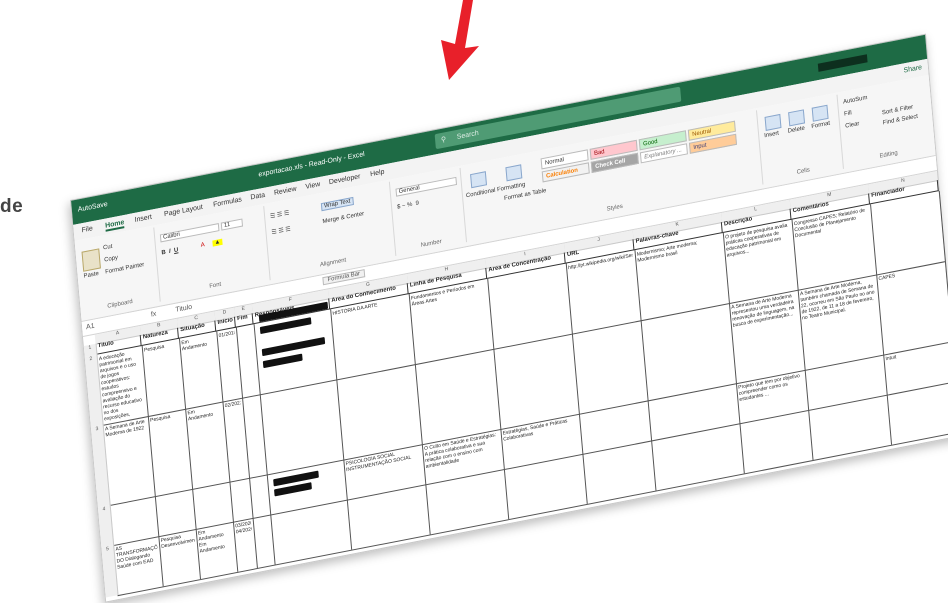  I want to click on merge-center-button: Merge & Center, so click(343, 218).